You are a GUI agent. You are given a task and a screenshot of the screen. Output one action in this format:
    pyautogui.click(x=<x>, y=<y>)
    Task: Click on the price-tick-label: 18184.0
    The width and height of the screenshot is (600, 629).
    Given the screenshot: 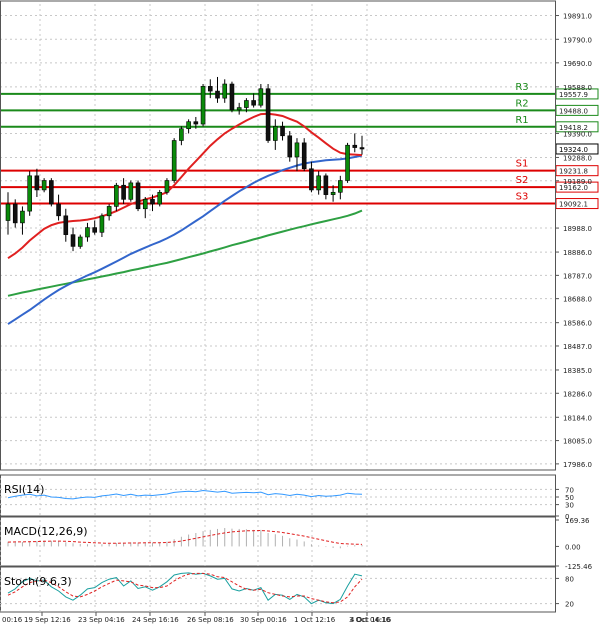 What is the action you would take?
    pyautogui.click(x=577, y=418)
    